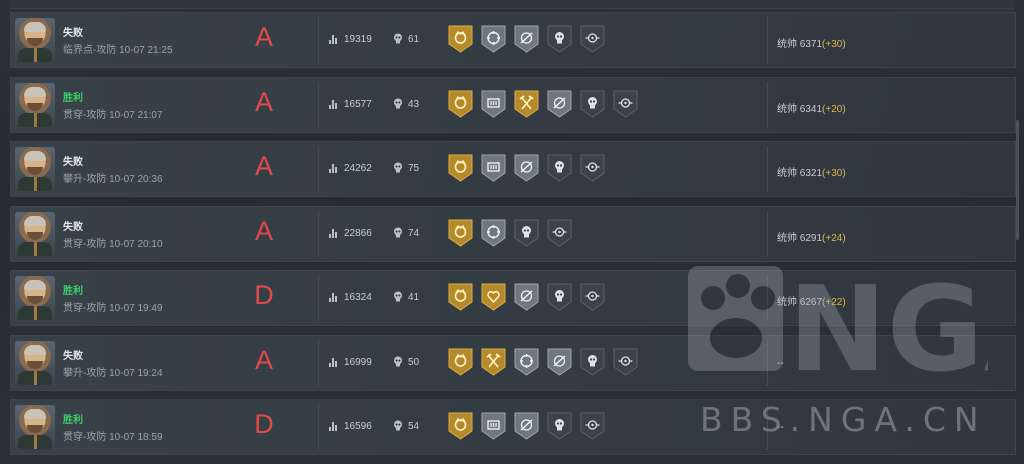 This screenshot has width=1024, height=464. Describe the element at coordinates (834, 109) in the screenshot. I see `rating-delta: (+20)` at that location.